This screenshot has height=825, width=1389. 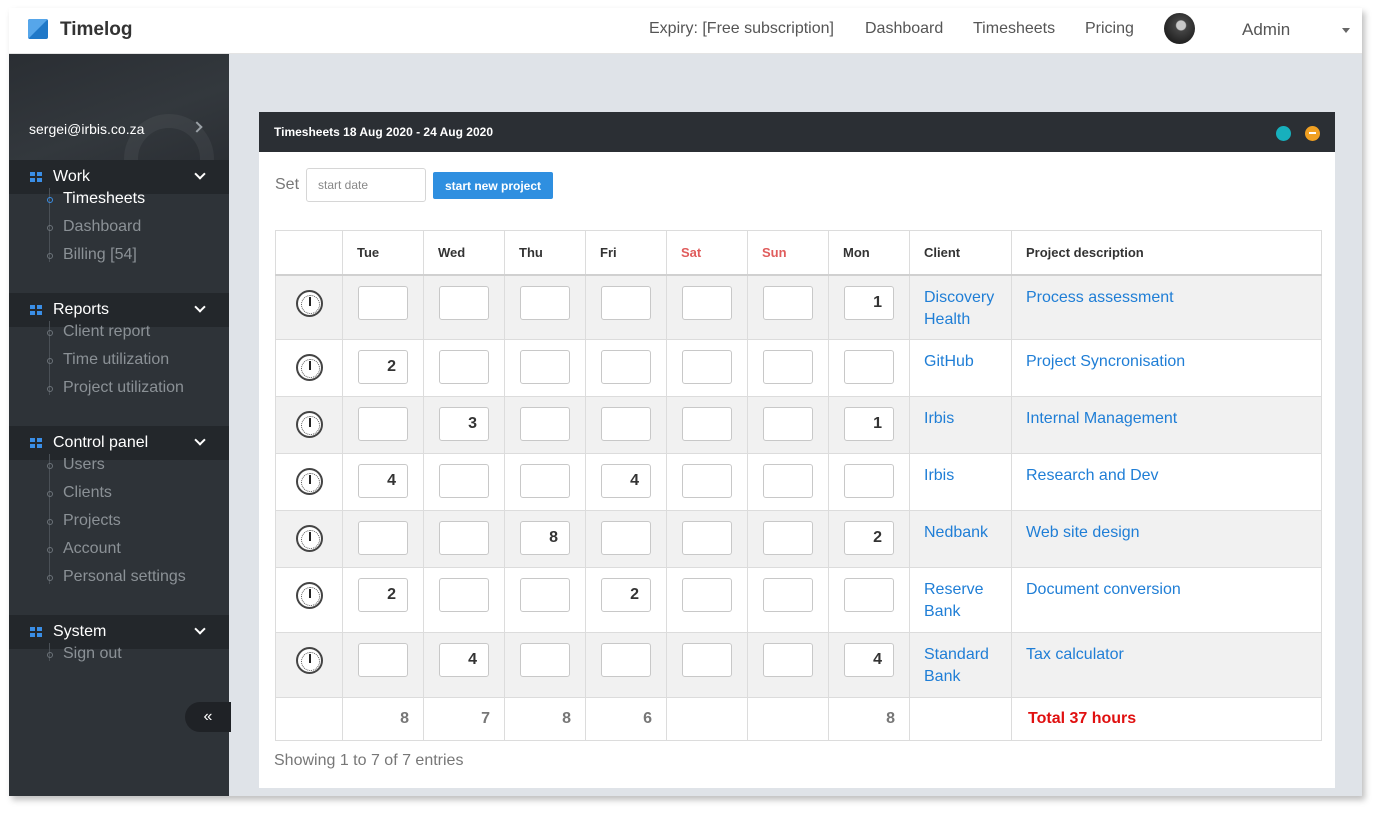 I want to click on sidebar-section-system: System, so click(x=119, y=632).